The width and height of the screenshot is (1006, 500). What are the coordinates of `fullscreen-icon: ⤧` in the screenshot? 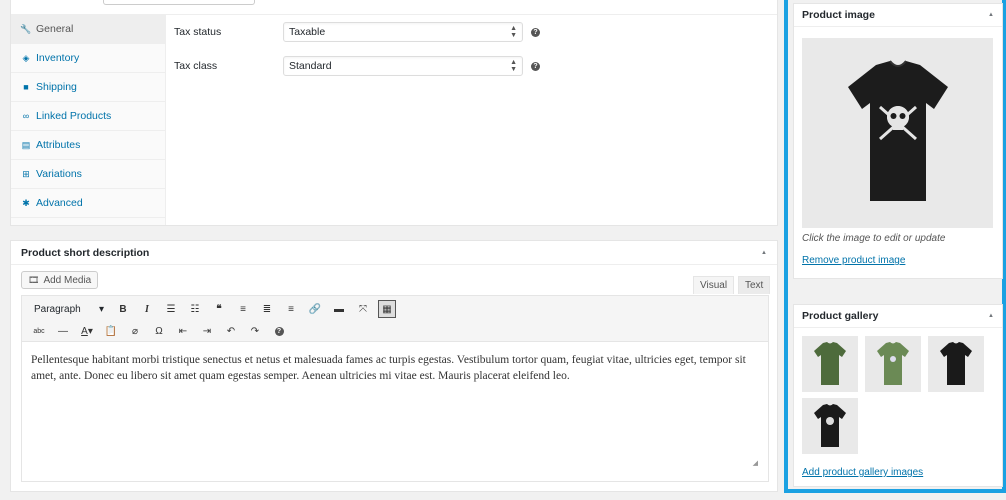 It's located at (363, 309).